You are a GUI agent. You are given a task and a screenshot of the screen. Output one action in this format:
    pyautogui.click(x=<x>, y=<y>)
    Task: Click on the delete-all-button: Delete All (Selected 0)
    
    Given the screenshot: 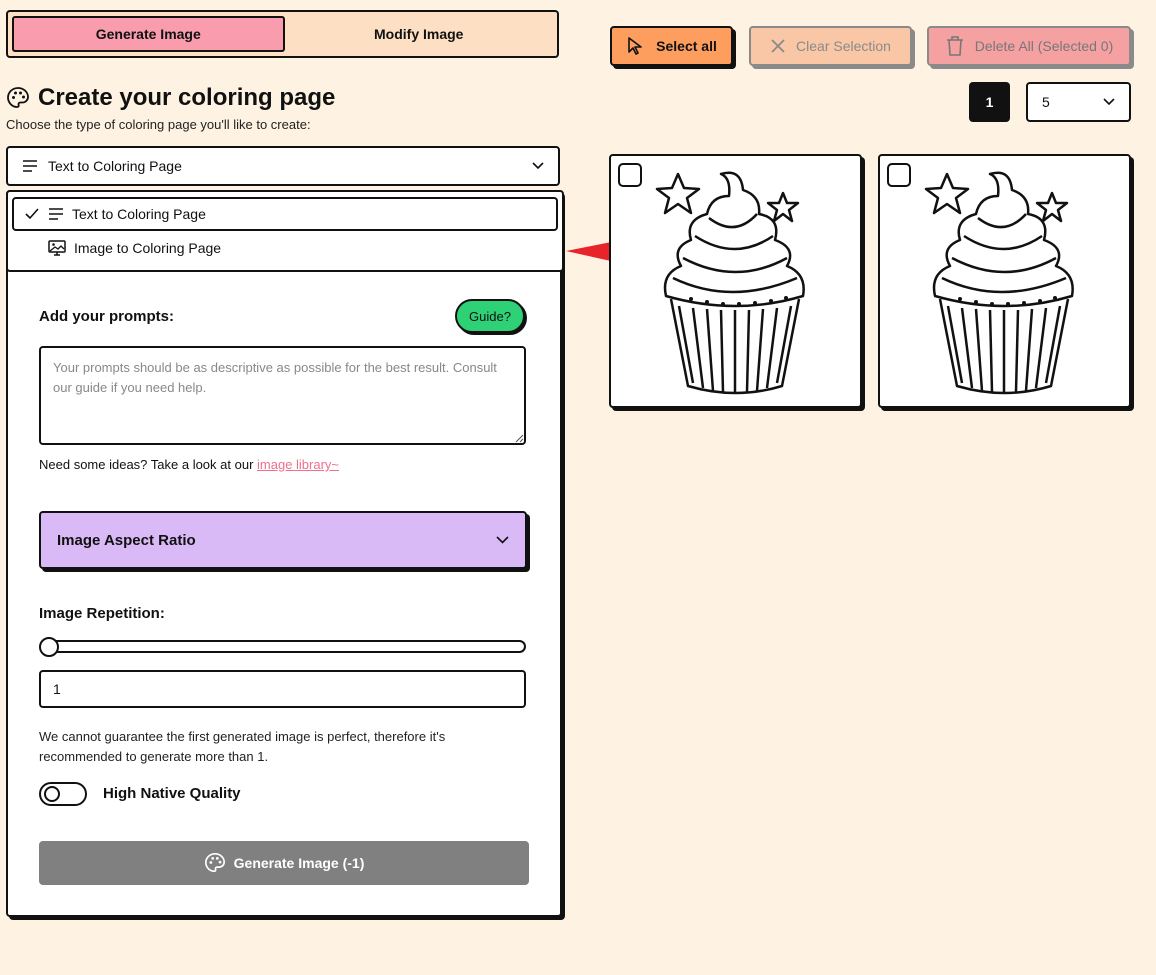 What is the action you would take?
    pyautogui.click(x=1029, y=46)
    